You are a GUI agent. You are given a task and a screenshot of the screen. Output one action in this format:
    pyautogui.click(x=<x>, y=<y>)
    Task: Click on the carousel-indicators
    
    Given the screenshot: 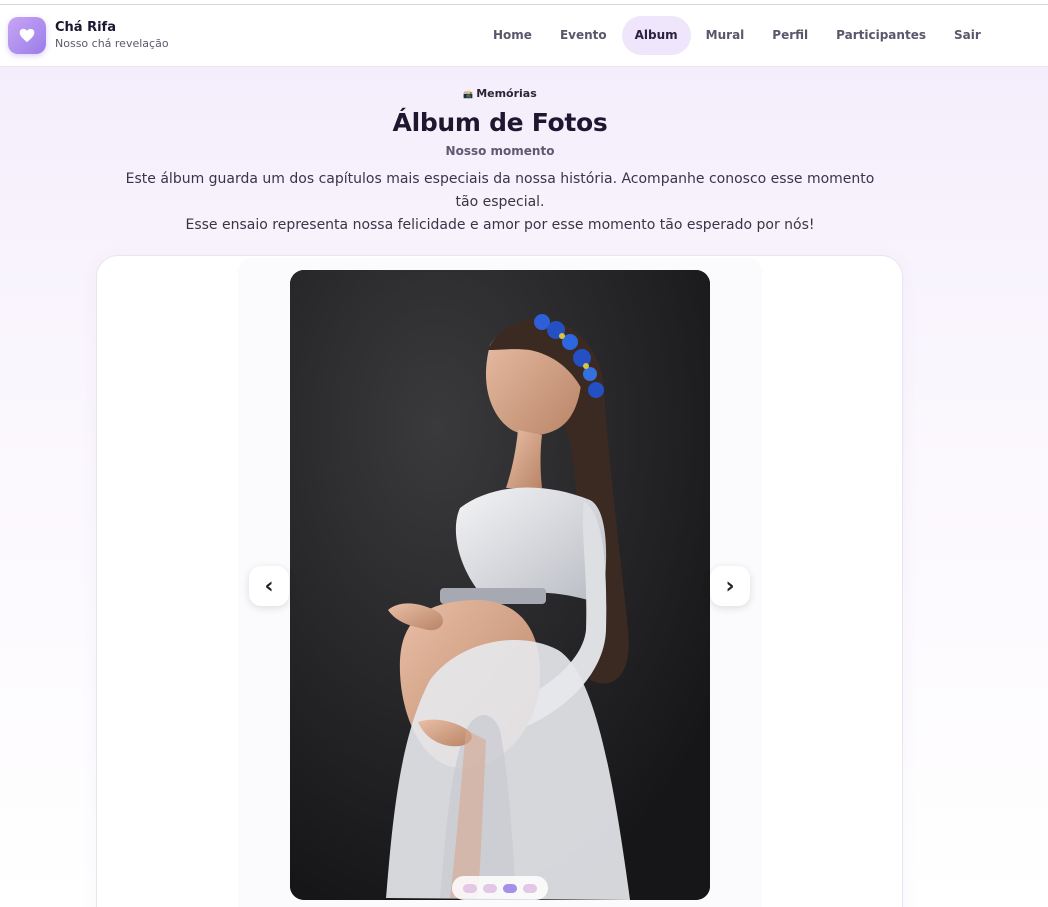 What is the action you would take?
    pyautogui.click(x=500, y=888)
    